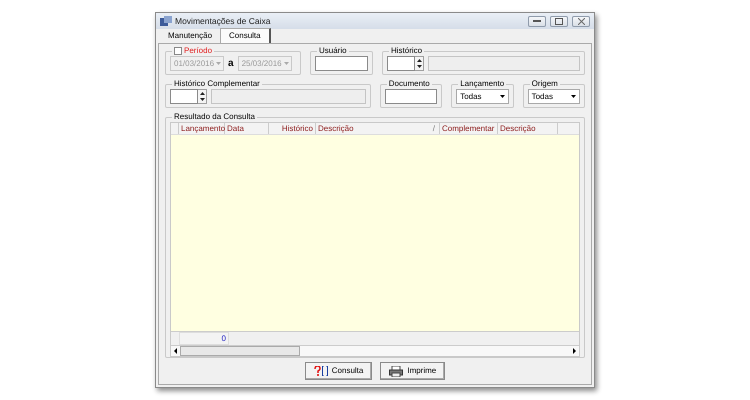 The image size is (750, 400). What do you see at coordinates (184, 96) in the screenshot?
I see `complementary-code-field` at bounding box center [184, 96].